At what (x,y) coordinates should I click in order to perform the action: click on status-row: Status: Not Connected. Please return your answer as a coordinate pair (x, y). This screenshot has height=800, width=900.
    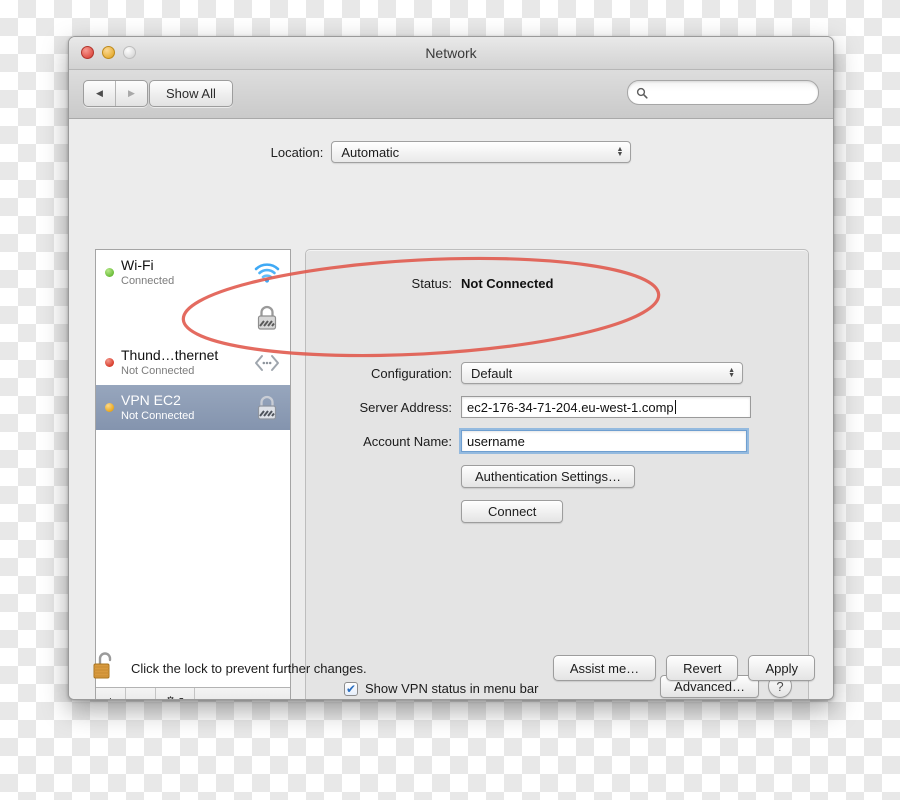
    Looking at the image, I should click on (430, 283).